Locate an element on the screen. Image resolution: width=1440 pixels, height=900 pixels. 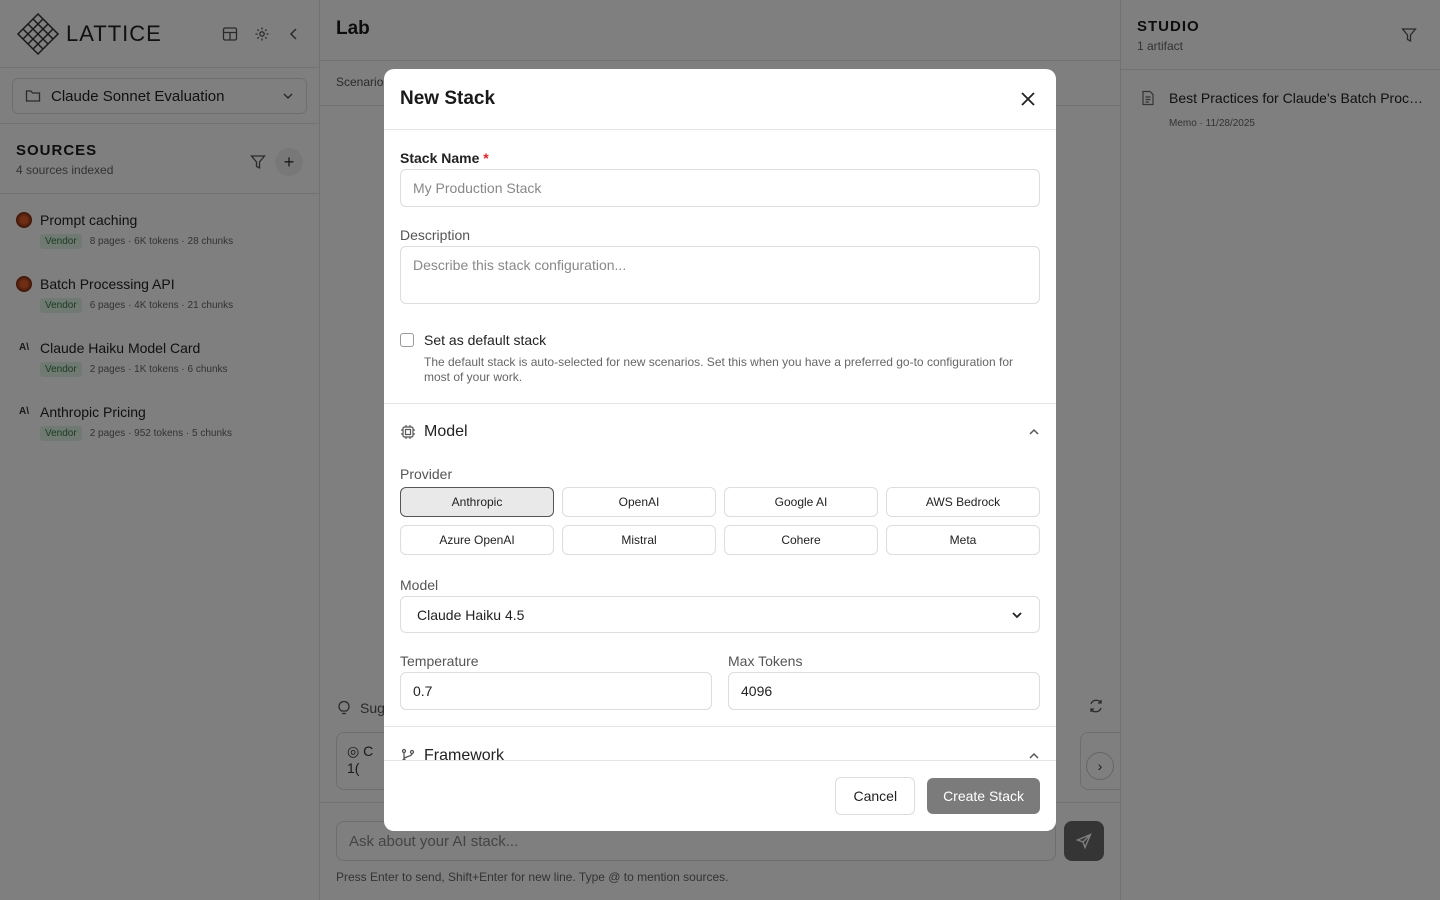
provider-anthropic: Anthropic is located at coordinates (477, 502).